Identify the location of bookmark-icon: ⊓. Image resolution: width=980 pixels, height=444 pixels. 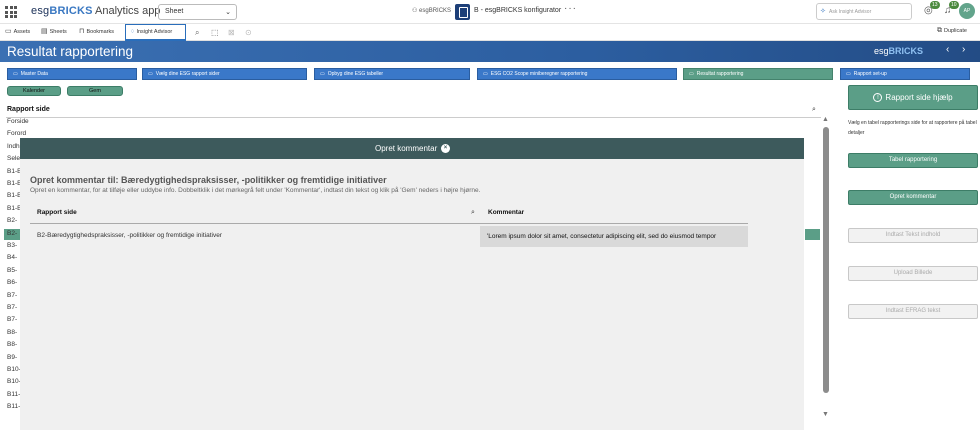
(82, 31).